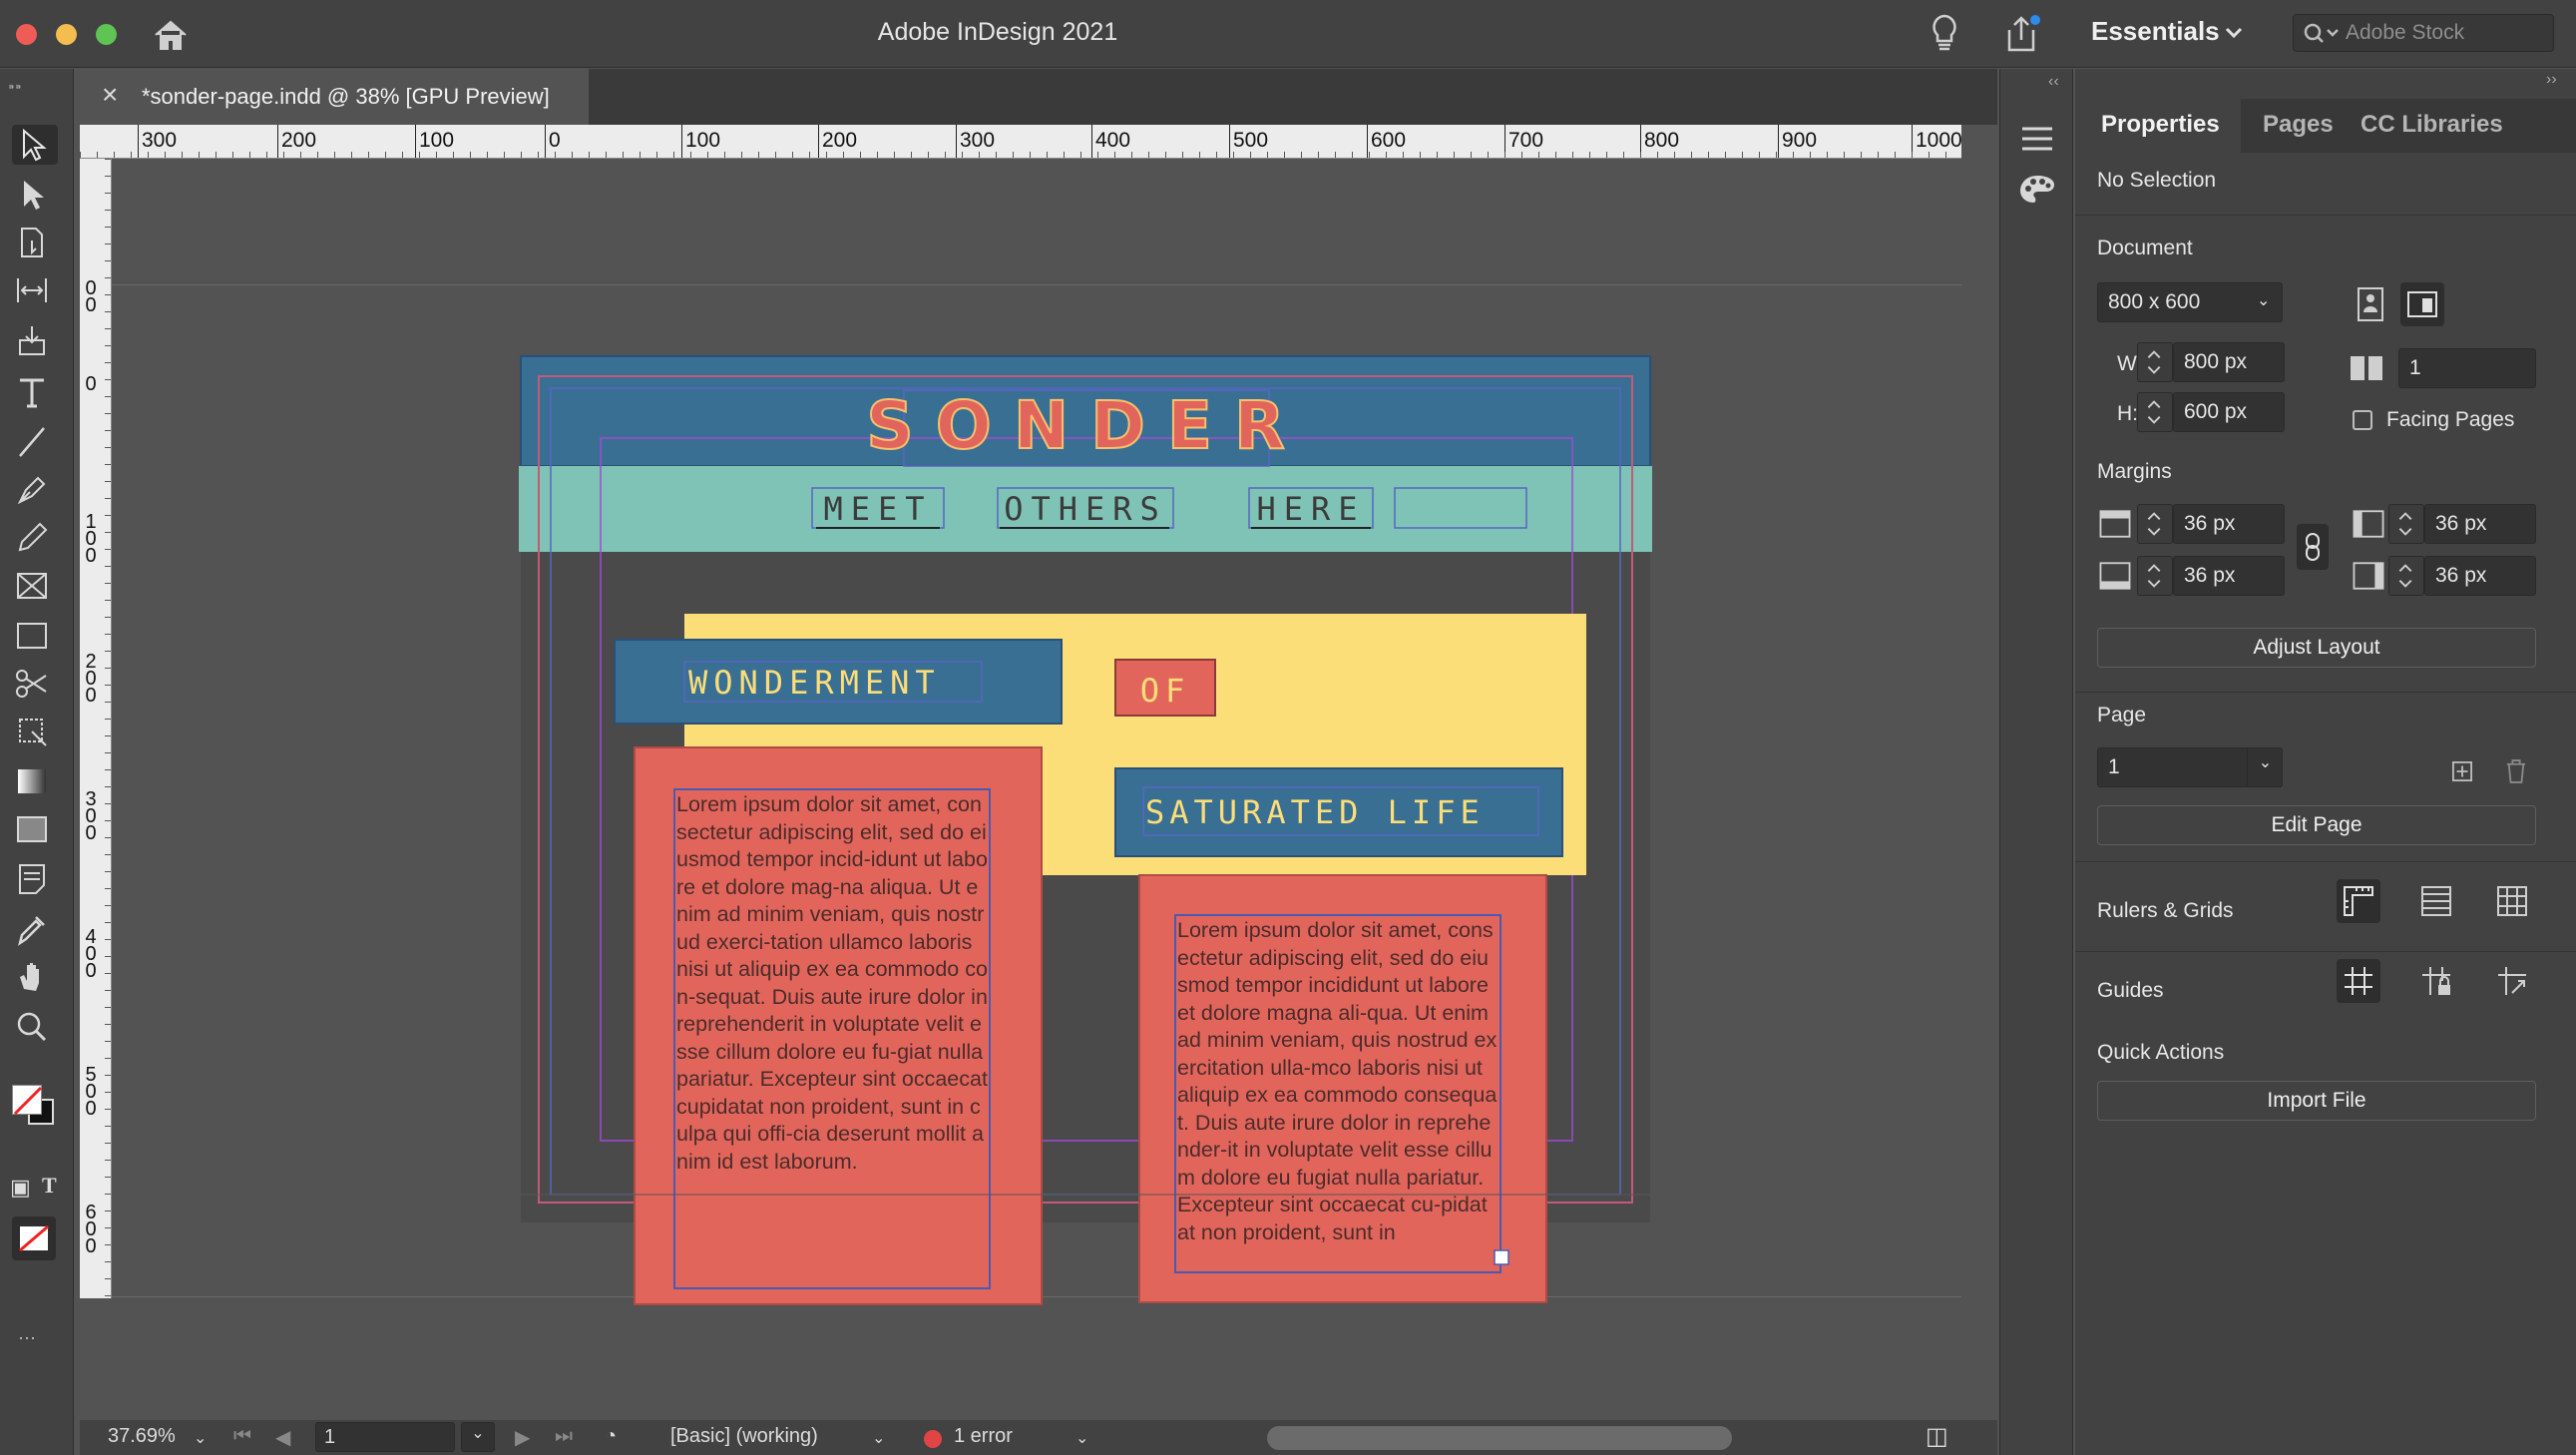 The width and height of the screenshot is (2576, 1455). I want to click on margin-bottom-stepper-icon, so click(2155, 576).